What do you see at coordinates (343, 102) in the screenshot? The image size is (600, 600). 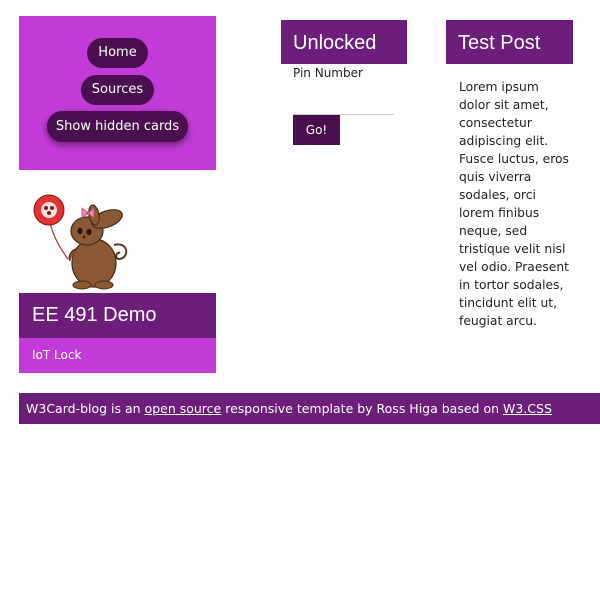 I see `pin-number-input` at bounding box center [343, 102].